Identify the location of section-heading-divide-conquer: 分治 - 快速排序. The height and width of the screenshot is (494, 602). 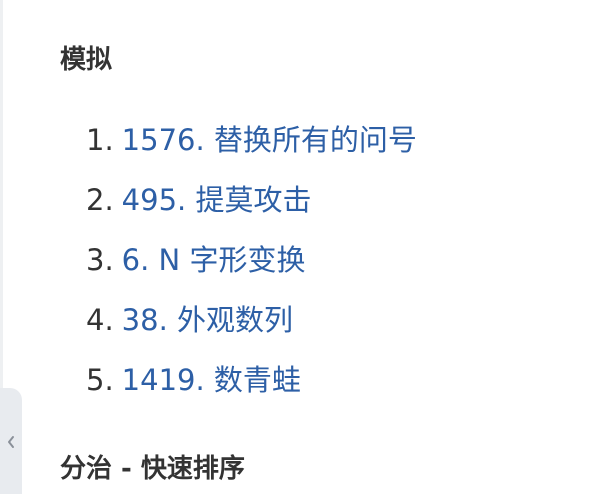
(152, 469).